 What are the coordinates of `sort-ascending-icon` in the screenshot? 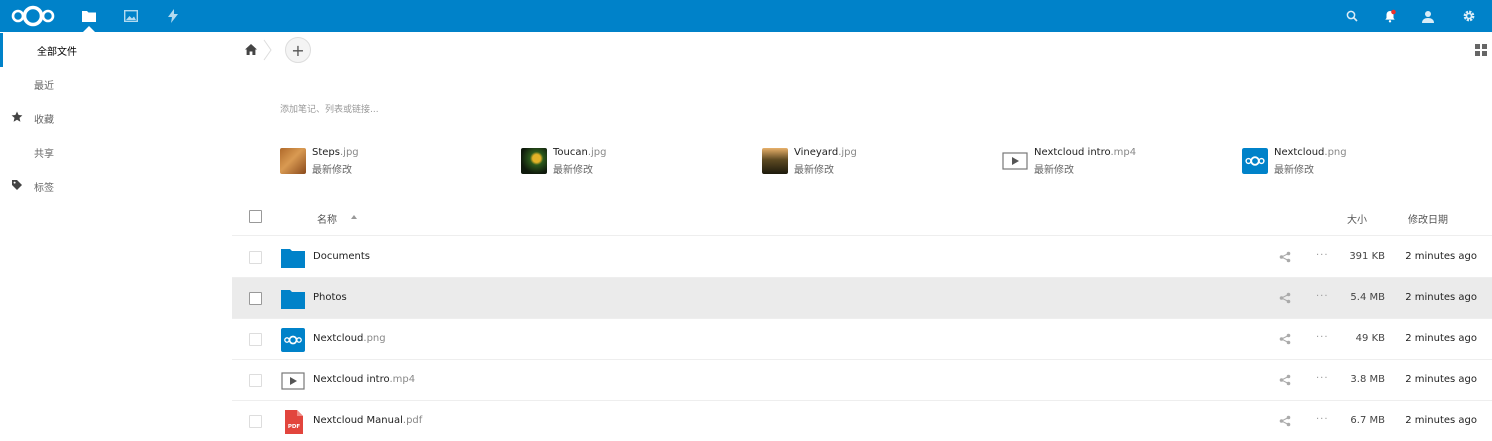 It's located at (354, 217).